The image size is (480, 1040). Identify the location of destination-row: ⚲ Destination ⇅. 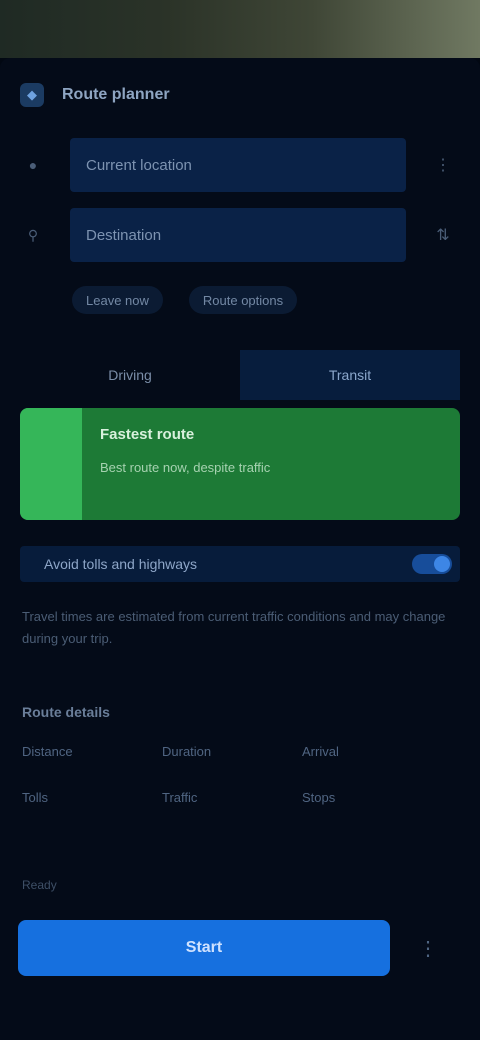
(240, 235).